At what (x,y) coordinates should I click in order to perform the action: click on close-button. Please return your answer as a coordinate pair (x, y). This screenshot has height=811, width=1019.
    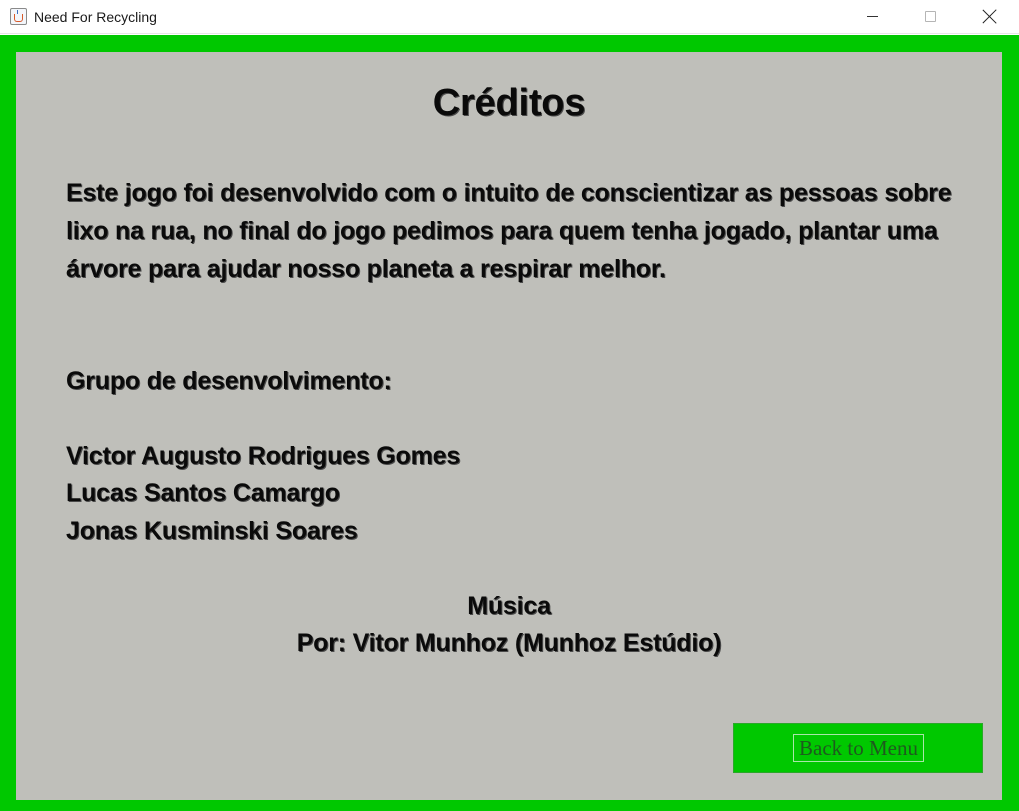
    Looking at the image, I should click on (988, 17).